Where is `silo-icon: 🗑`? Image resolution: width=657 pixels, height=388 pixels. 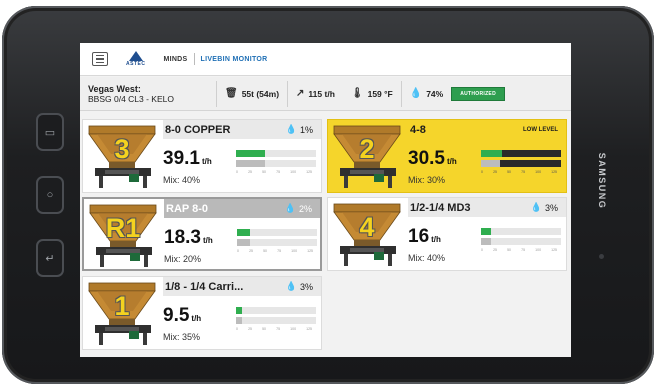 silo-icon: 🗑 is located at coordinates (231, 93).